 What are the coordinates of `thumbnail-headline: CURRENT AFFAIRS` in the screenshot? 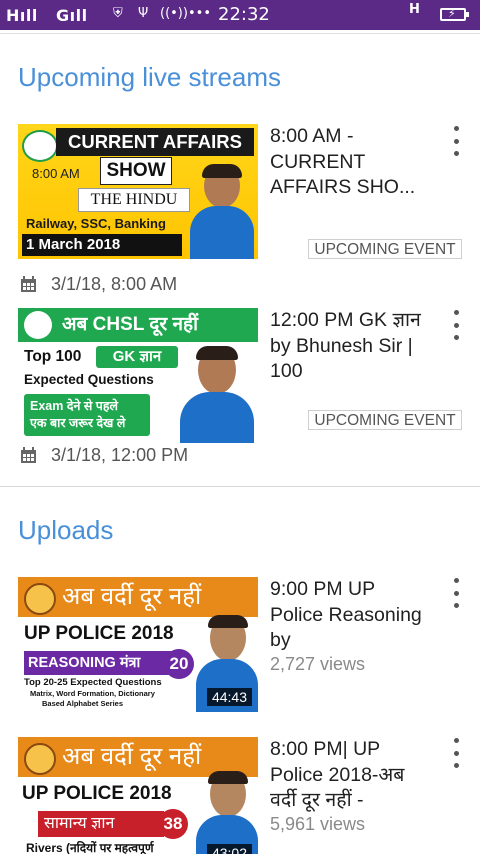 It's located at (155, 142).